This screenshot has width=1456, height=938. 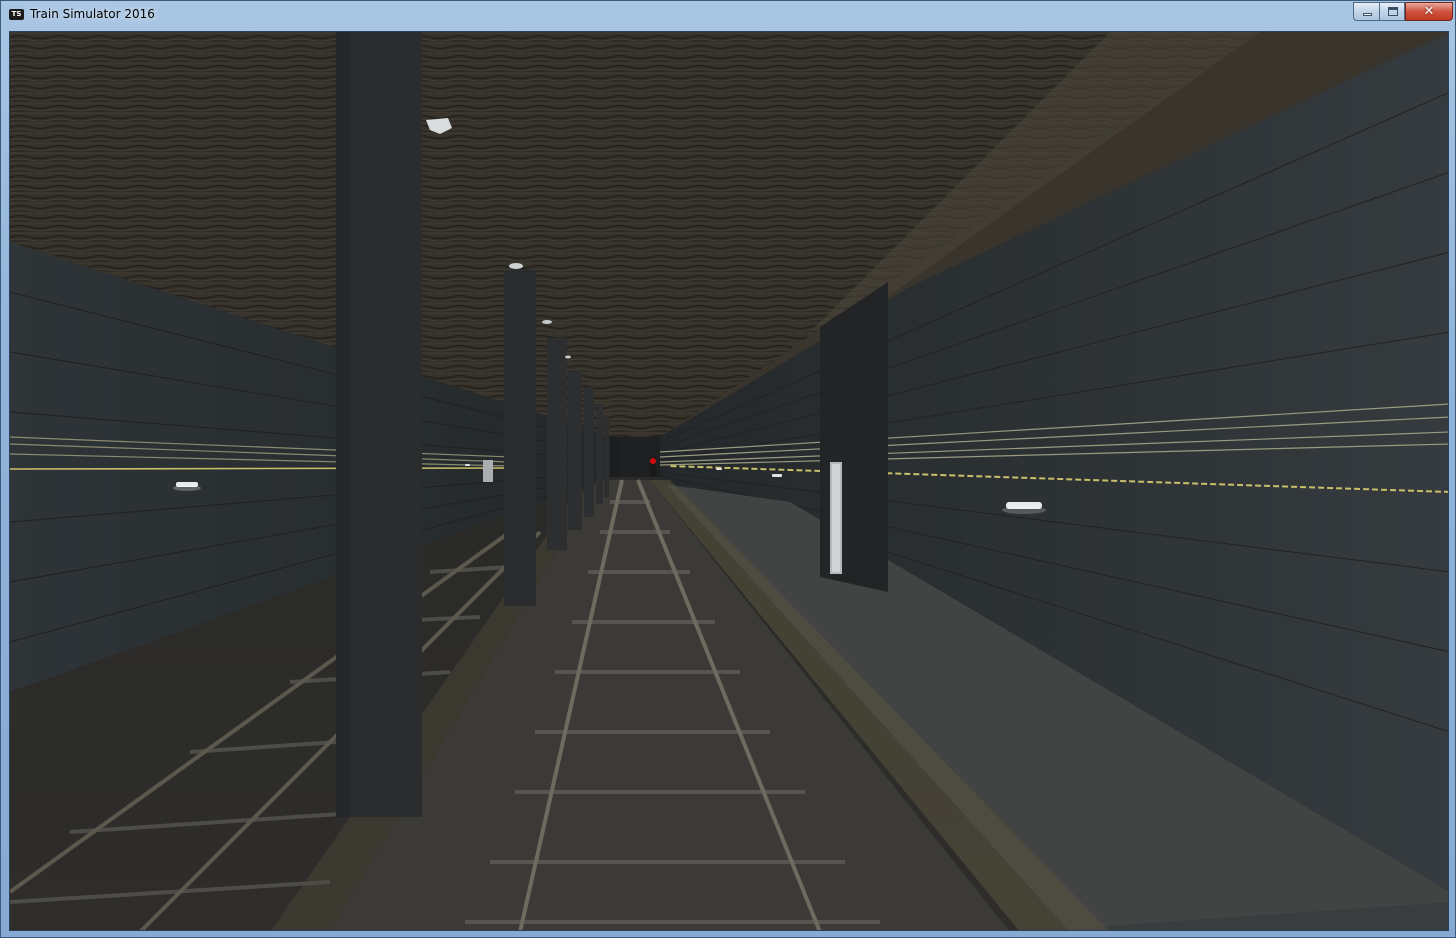 What do you see at coordinates (16, 14) in the screenshot?
I see `app-icon: TS` at bounding box center [16, 14].